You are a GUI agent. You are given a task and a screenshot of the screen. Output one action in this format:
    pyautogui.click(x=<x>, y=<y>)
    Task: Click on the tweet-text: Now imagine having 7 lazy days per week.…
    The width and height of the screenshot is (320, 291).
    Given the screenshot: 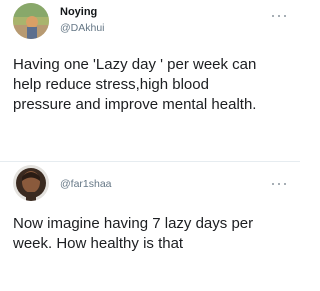 What is the action you would take?
    pyautogui.click(x=153, y=234)
    